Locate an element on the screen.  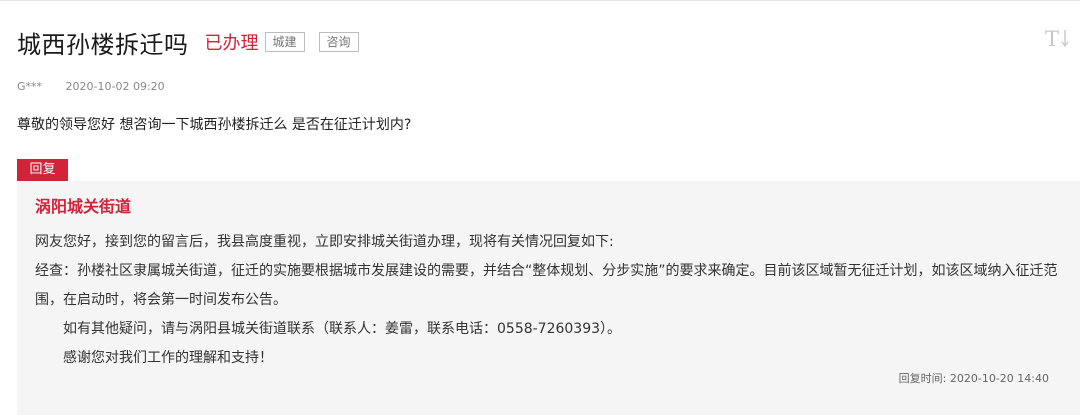
title-row: 城西孙楼拆迁吗 已办理 城建 咨询 is located at coordinates (188, 42).